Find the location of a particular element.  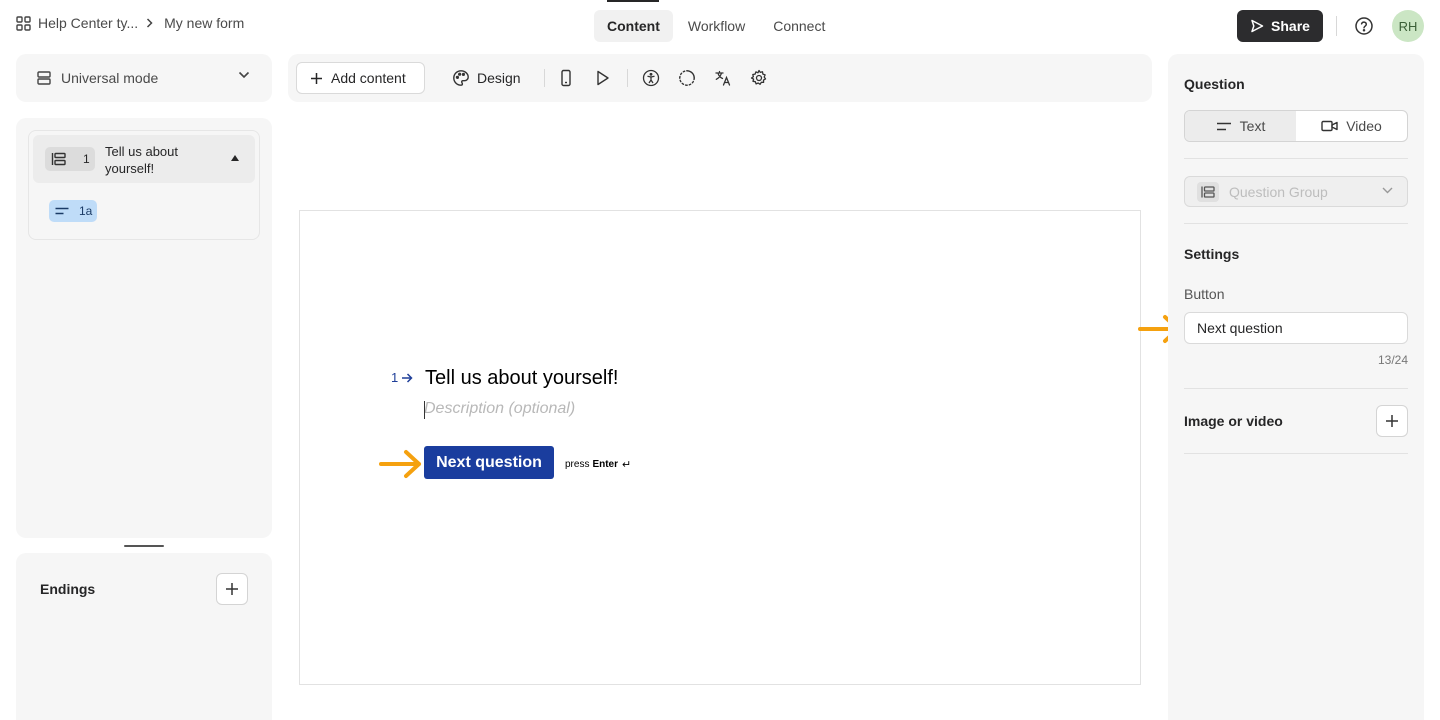

canvas-question-title: Tell us about yourself! is located at coordinates (521, 378).